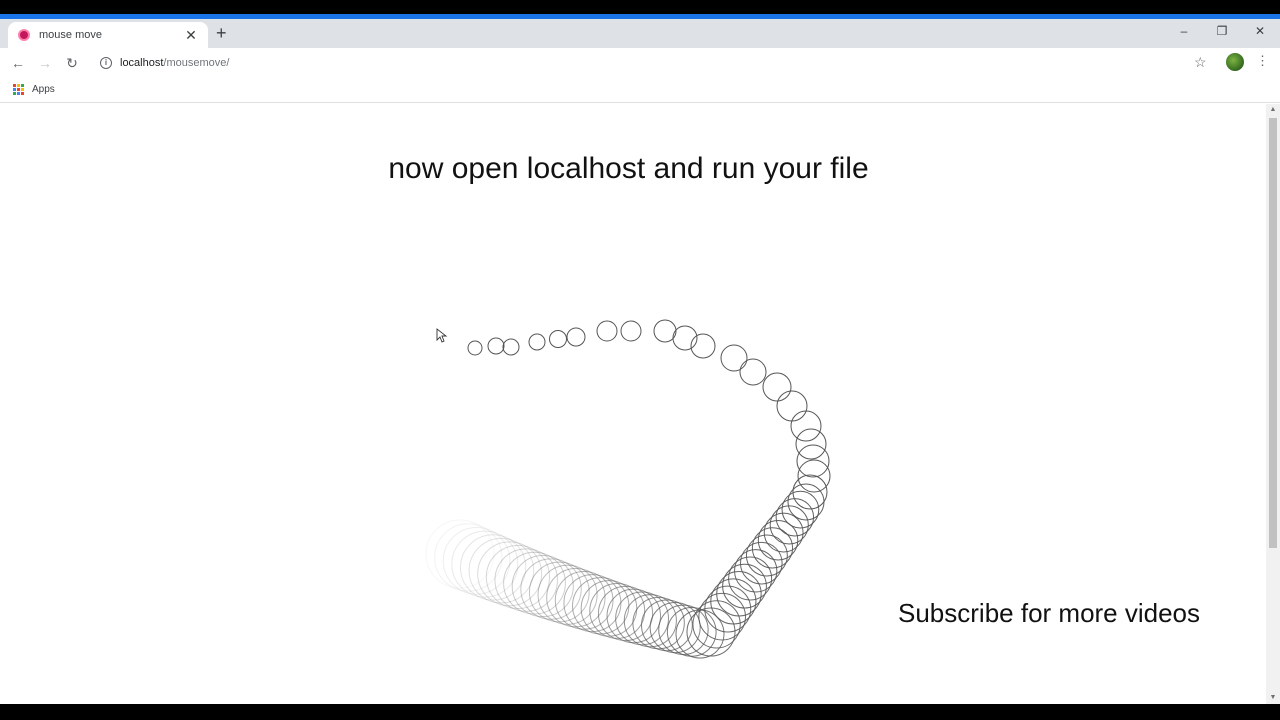 This screenshot has height=720, width=1280. What do you see at coordinates (196, 63) in the screenshot?
I see `url-path: /mousemove/` at bounding box center [196, 63].